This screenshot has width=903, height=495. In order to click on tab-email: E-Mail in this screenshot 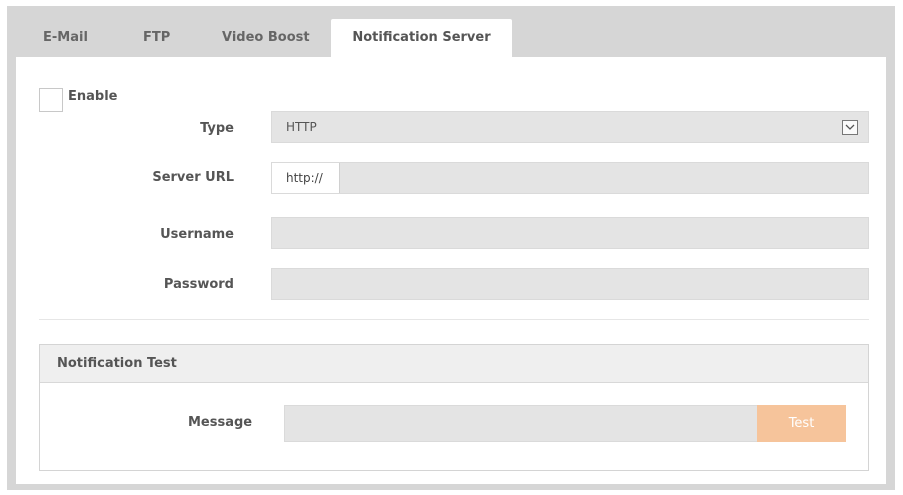, I will do `click(65, 38)`.